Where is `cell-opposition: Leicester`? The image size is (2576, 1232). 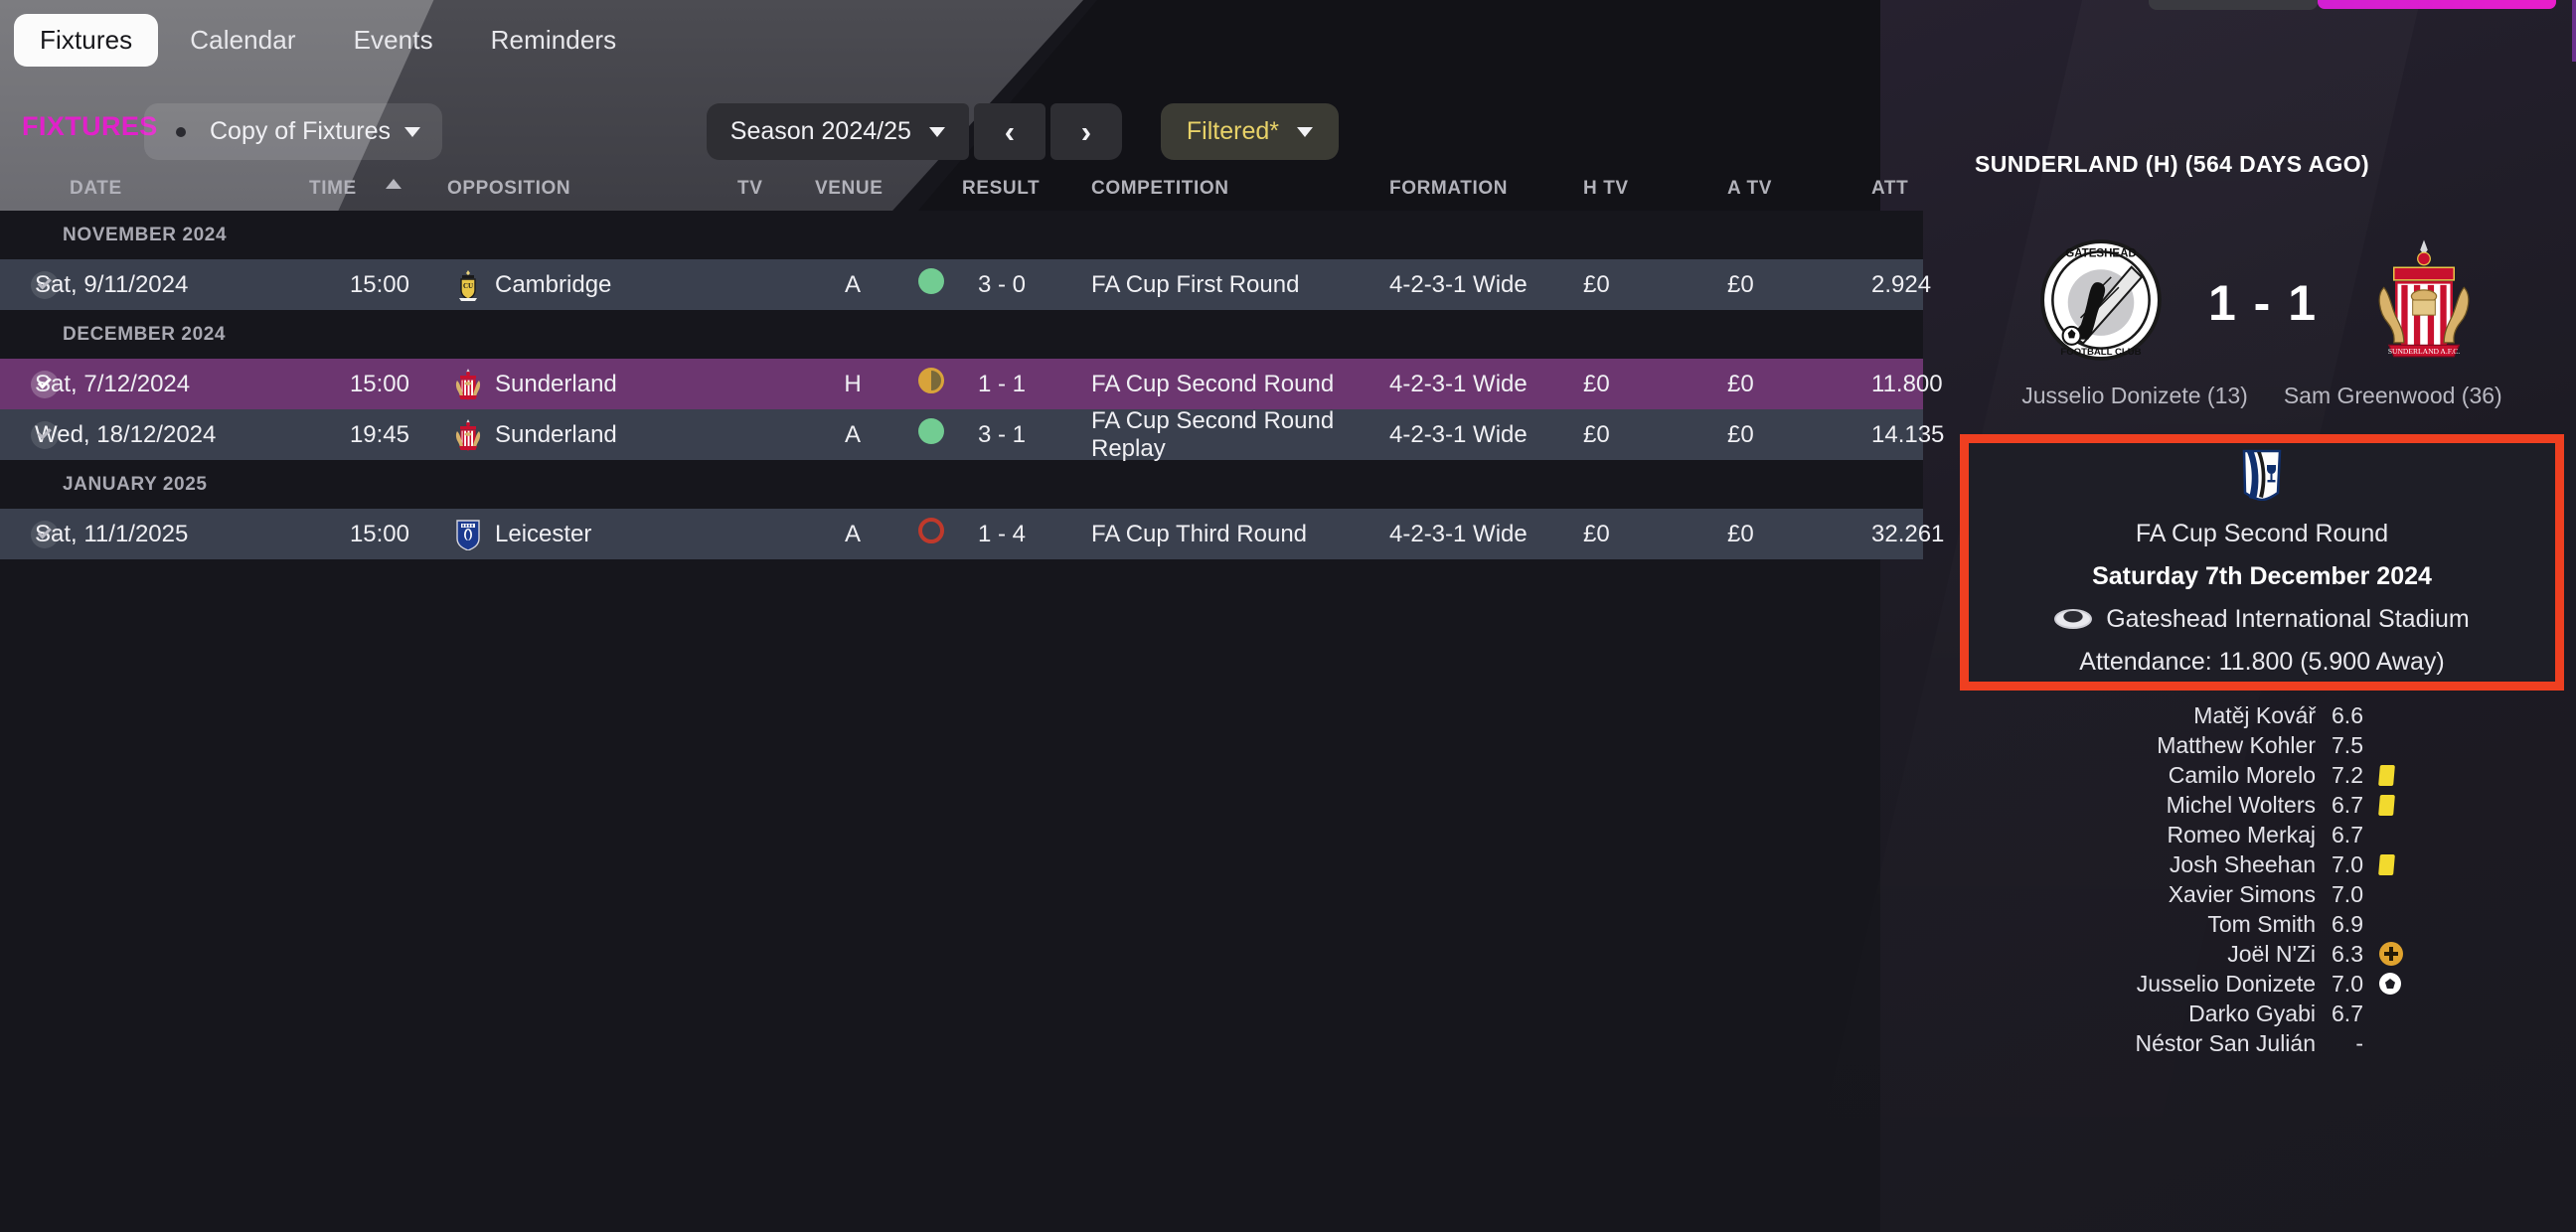
cell-opposition: Leicester is located at coordinates (571, 534).